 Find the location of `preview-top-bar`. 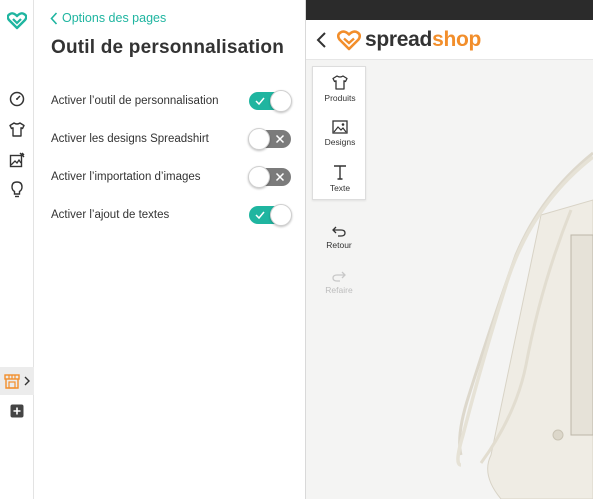

preview-top-bar is located at coordinates (449, 10).